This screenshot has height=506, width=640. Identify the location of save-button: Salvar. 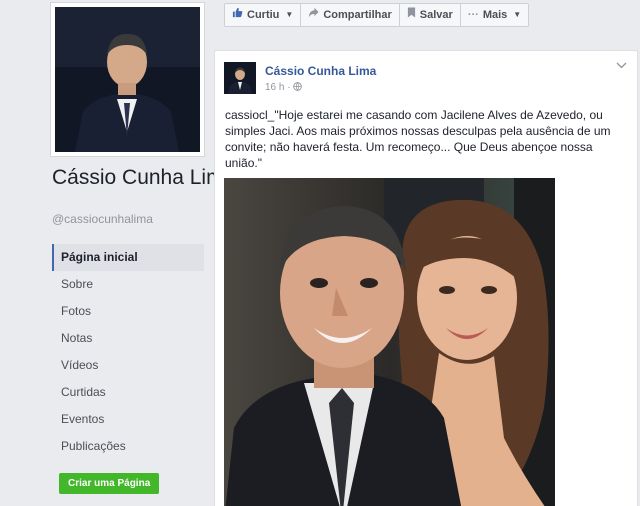
(430, 15).